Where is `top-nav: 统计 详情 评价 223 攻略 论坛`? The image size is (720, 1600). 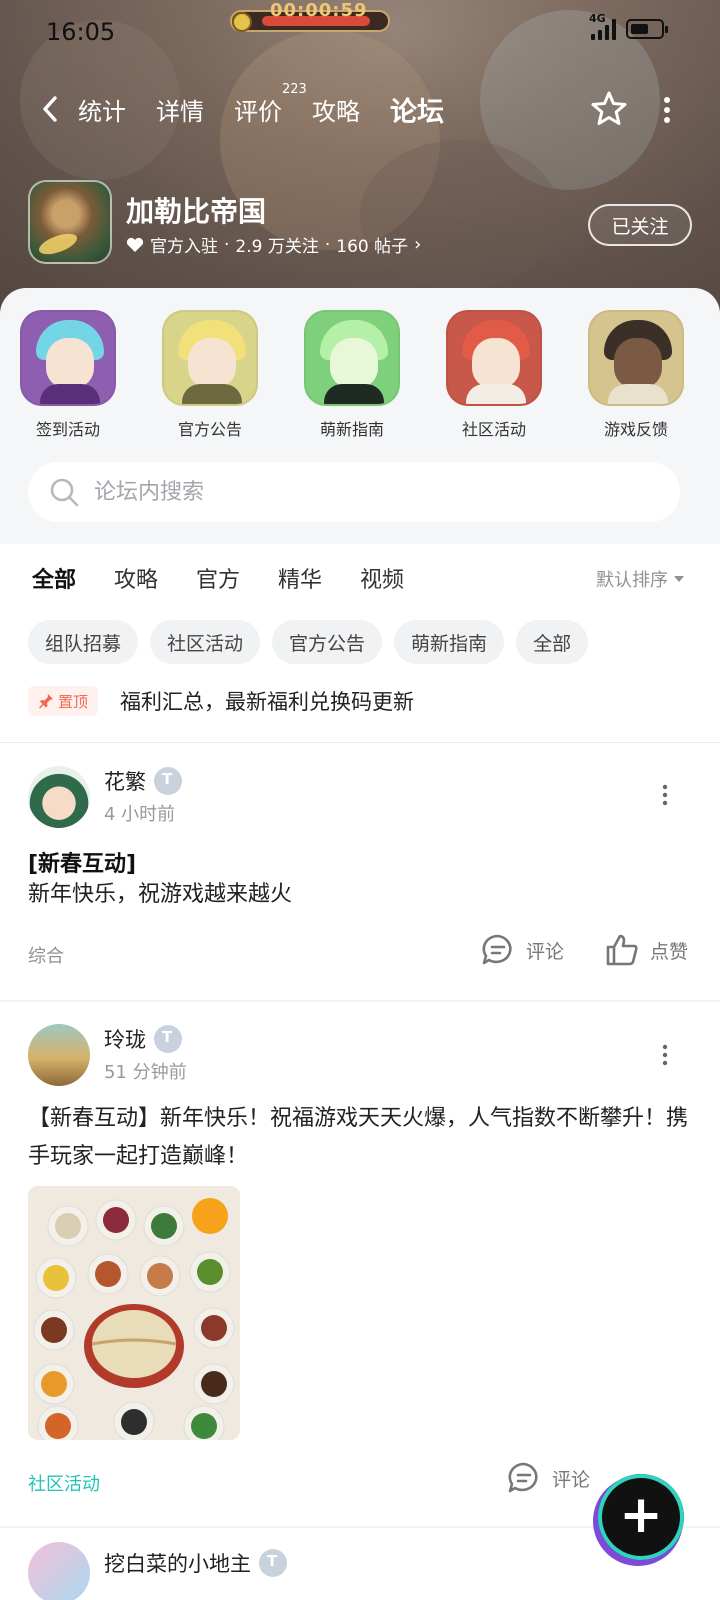
top-nav: 统计 详情 评价 223 攻略 论坛 is located at coordinates (360, 108).